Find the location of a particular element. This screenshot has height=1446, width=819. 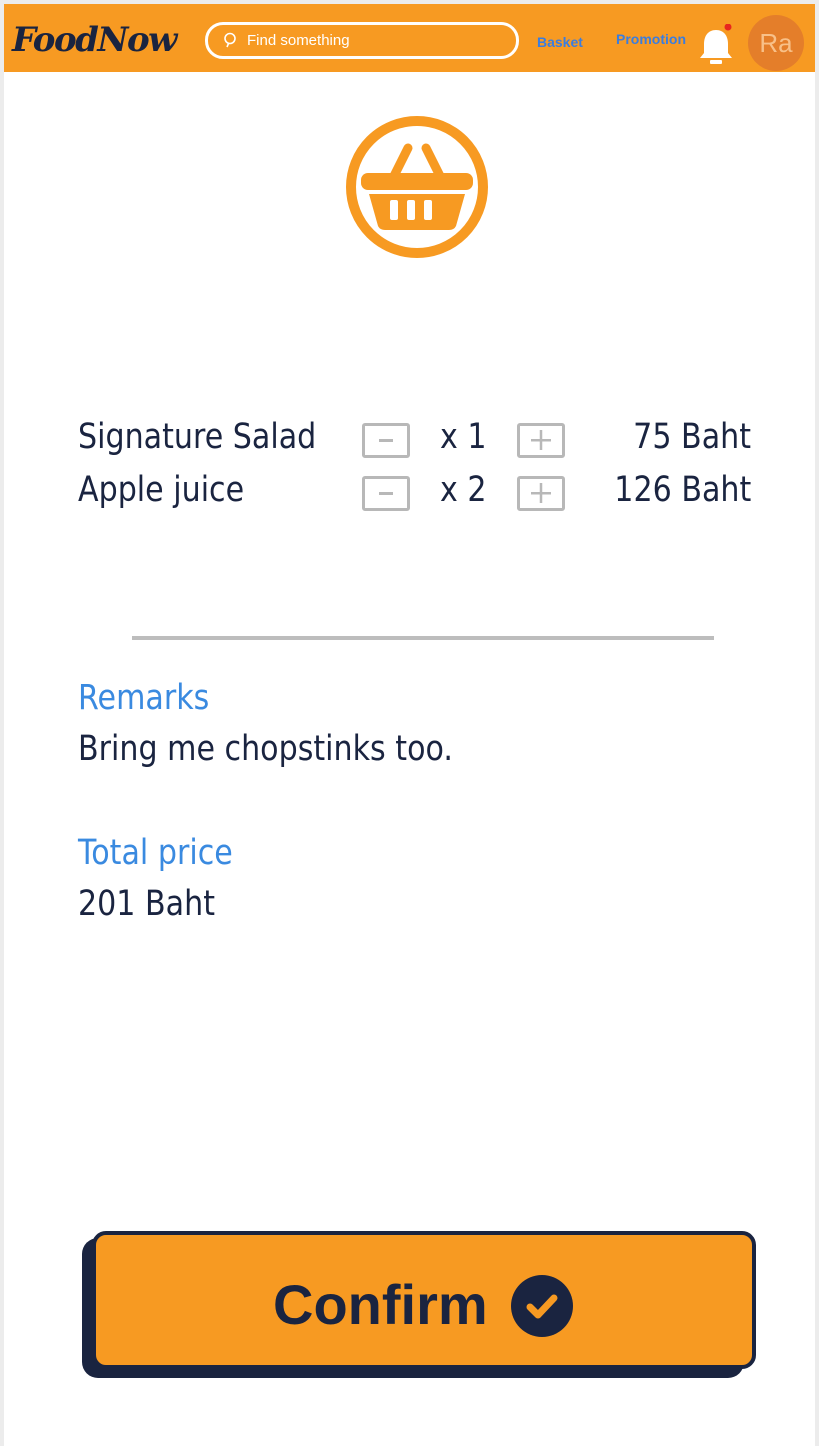

confirm-button: Confirm is located at coordinates (424, 1300).